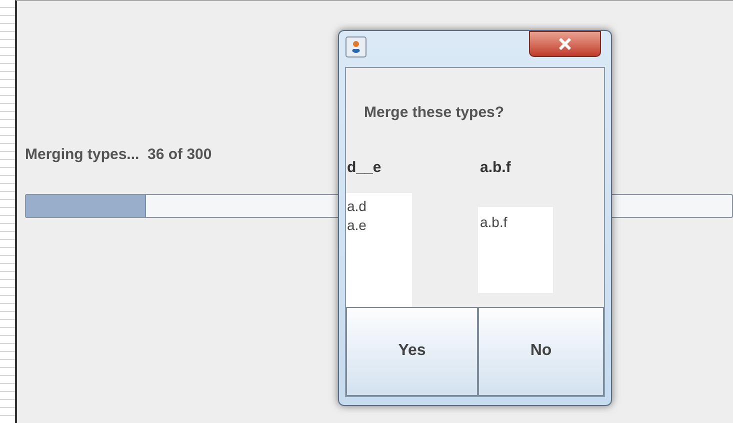 The height and width of the screenshot is (423, 733). I want to click on list-item: a.d, so click(379, 206).